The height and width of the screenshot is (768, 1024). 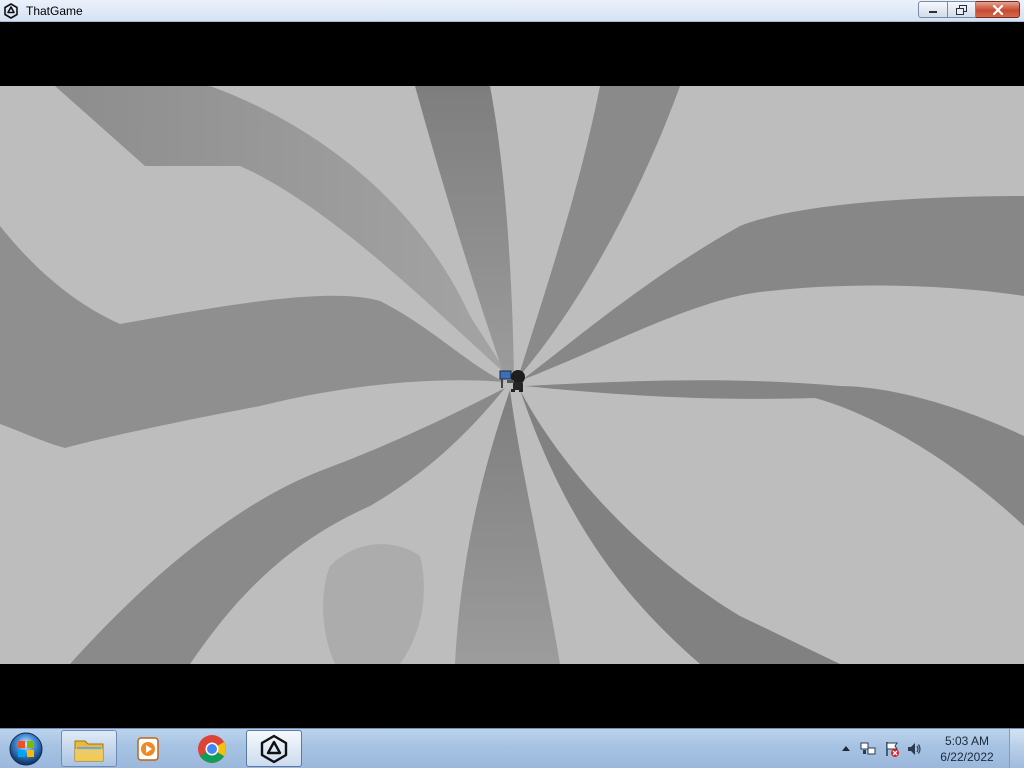 I want to click on close-button, so click(x=998, y=9).